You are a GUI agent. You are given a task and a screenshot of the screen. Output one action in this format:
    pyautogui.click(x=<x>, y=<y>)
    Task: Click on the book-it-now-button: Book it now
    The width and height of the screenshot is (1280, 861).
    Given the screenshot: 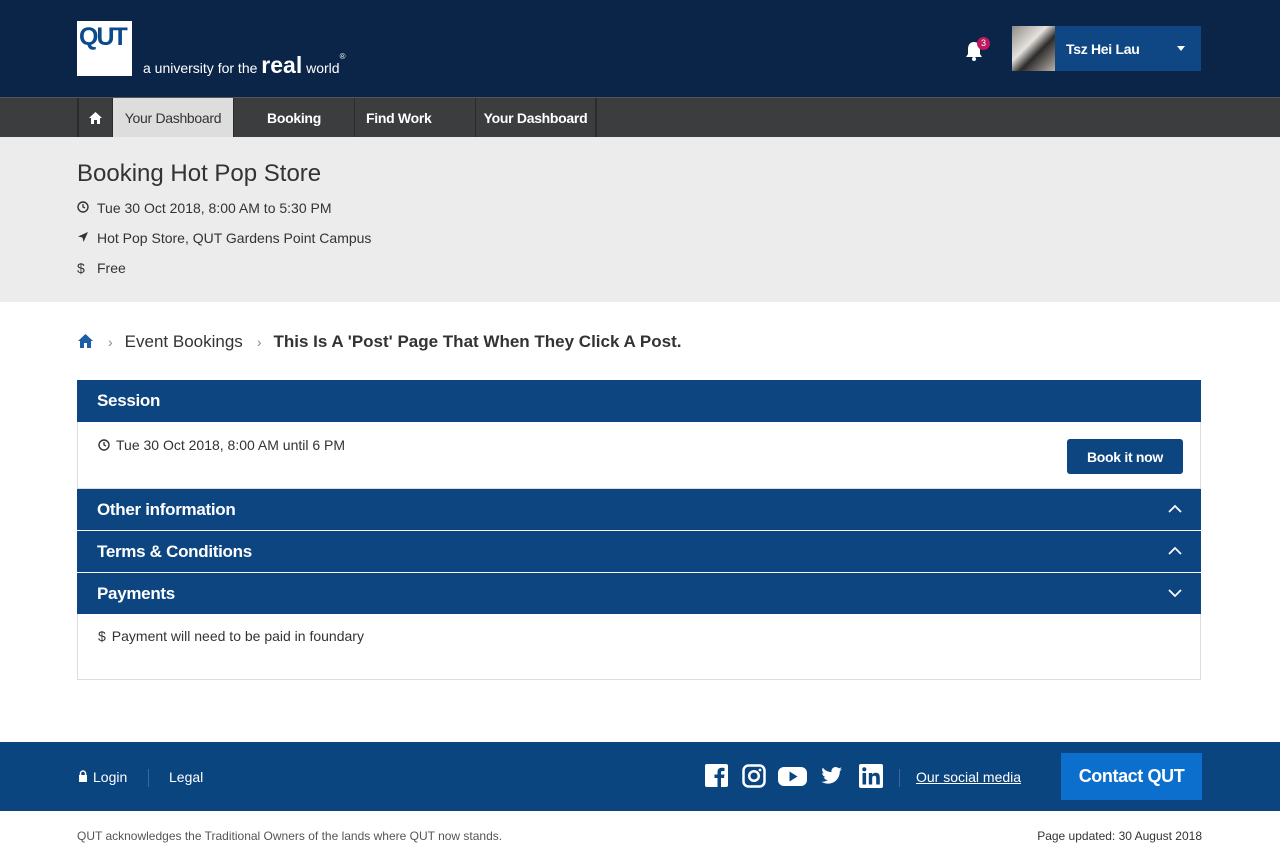 What is the action you would take?
    pyautogui.click(x=1125, y=456)
    